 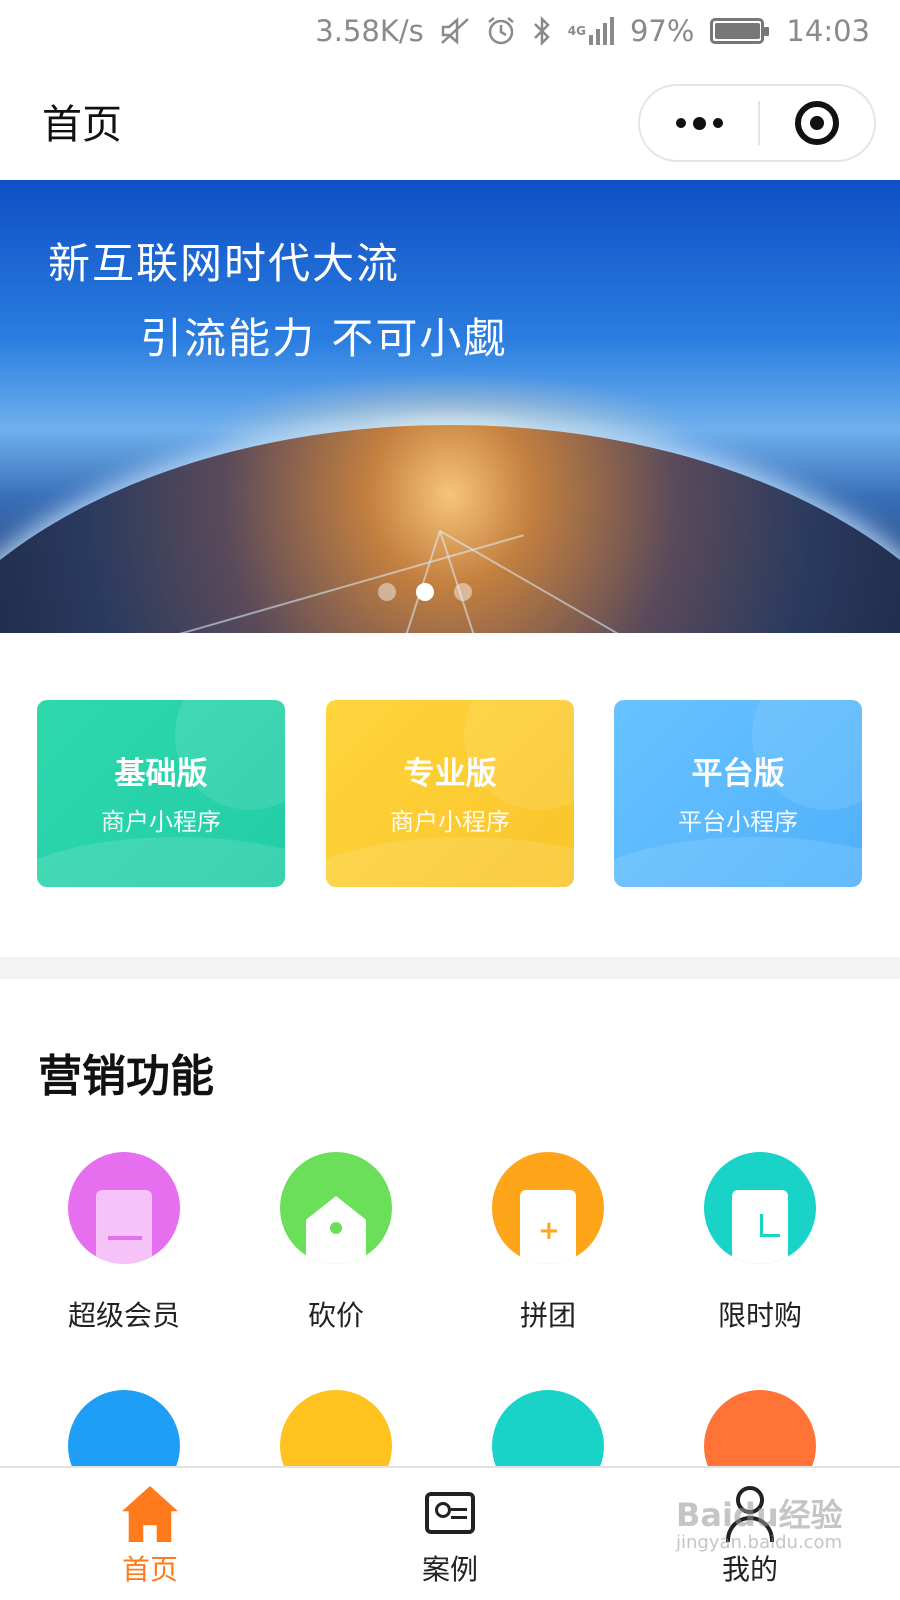 I want to click on card-subtitle: 平台小程序, so click(x=738, y=822).